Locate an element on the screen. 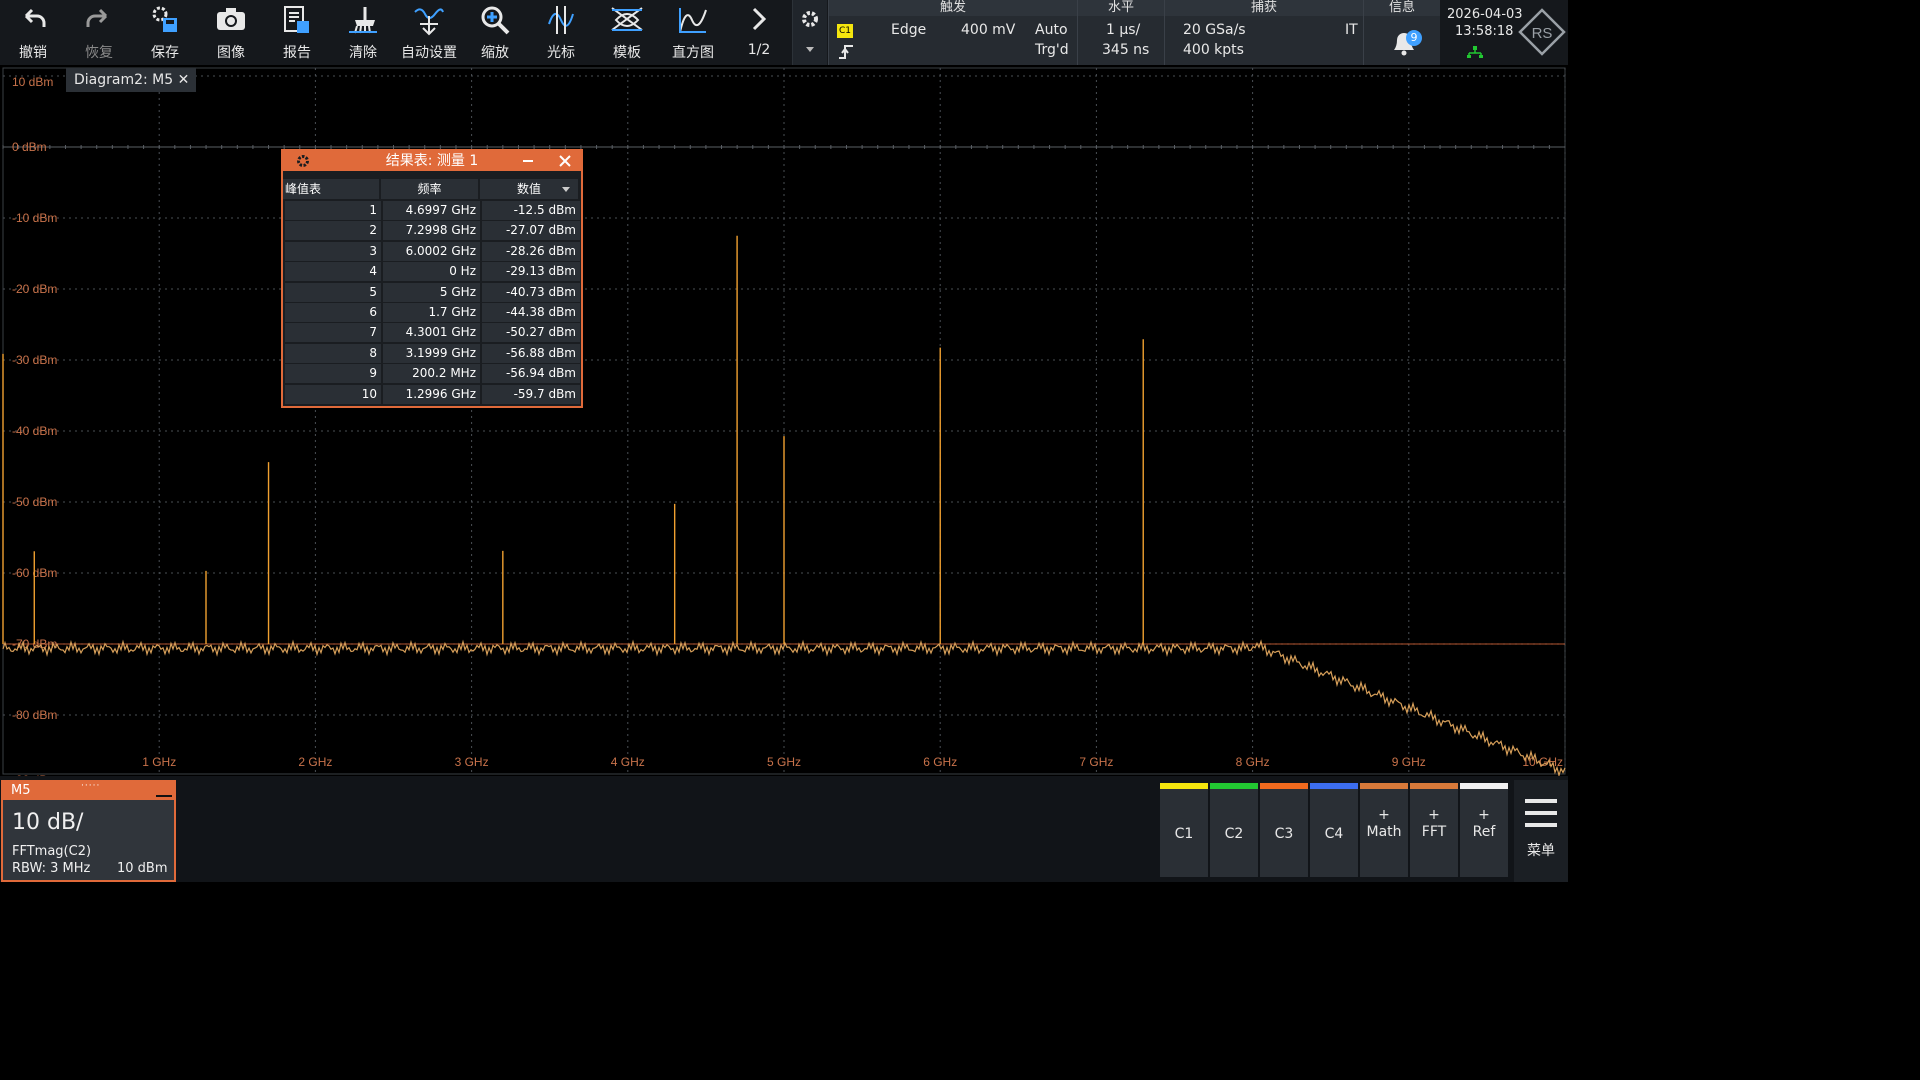 This screenshot has width=1920, height=1080. save-button: 保存 is located at coordinates (165, 32).